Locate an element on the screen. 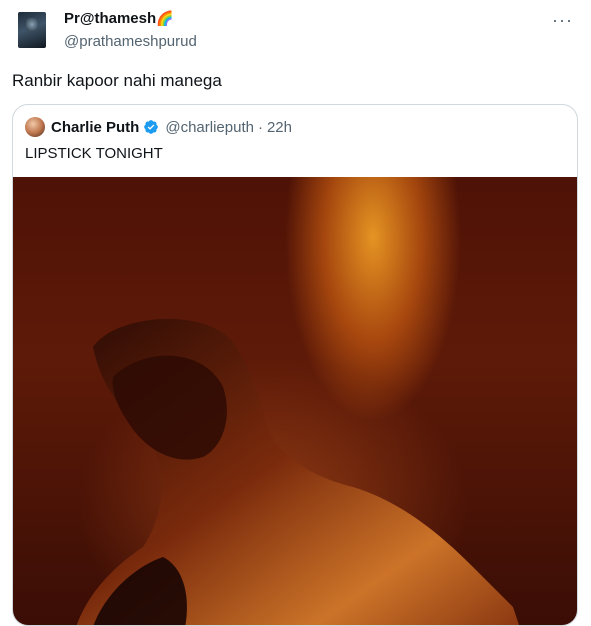  quoted-tweet-header: Charlie Puth @charlieputh · 22h is located at coordinates (158, 127).